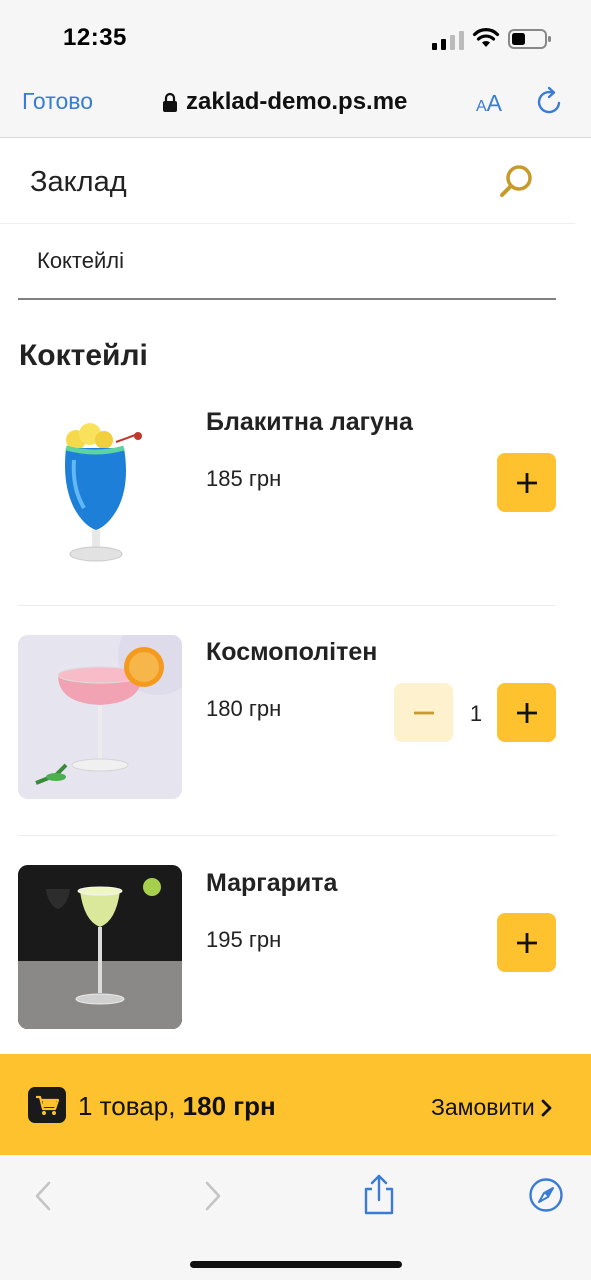 The width and height of the screenshot is (591, 1280). Describe the element at coordinates (550, 101) in the screenshot. I see `reload-icon` at that location.